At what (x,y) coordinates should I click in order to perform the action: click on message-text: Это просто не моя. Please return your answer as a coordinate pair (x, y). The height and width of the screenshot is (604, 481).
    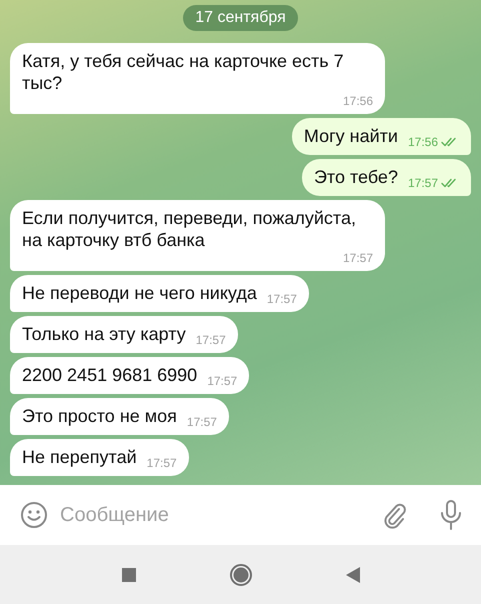
    Looking at the image, I should click on (99, 416).